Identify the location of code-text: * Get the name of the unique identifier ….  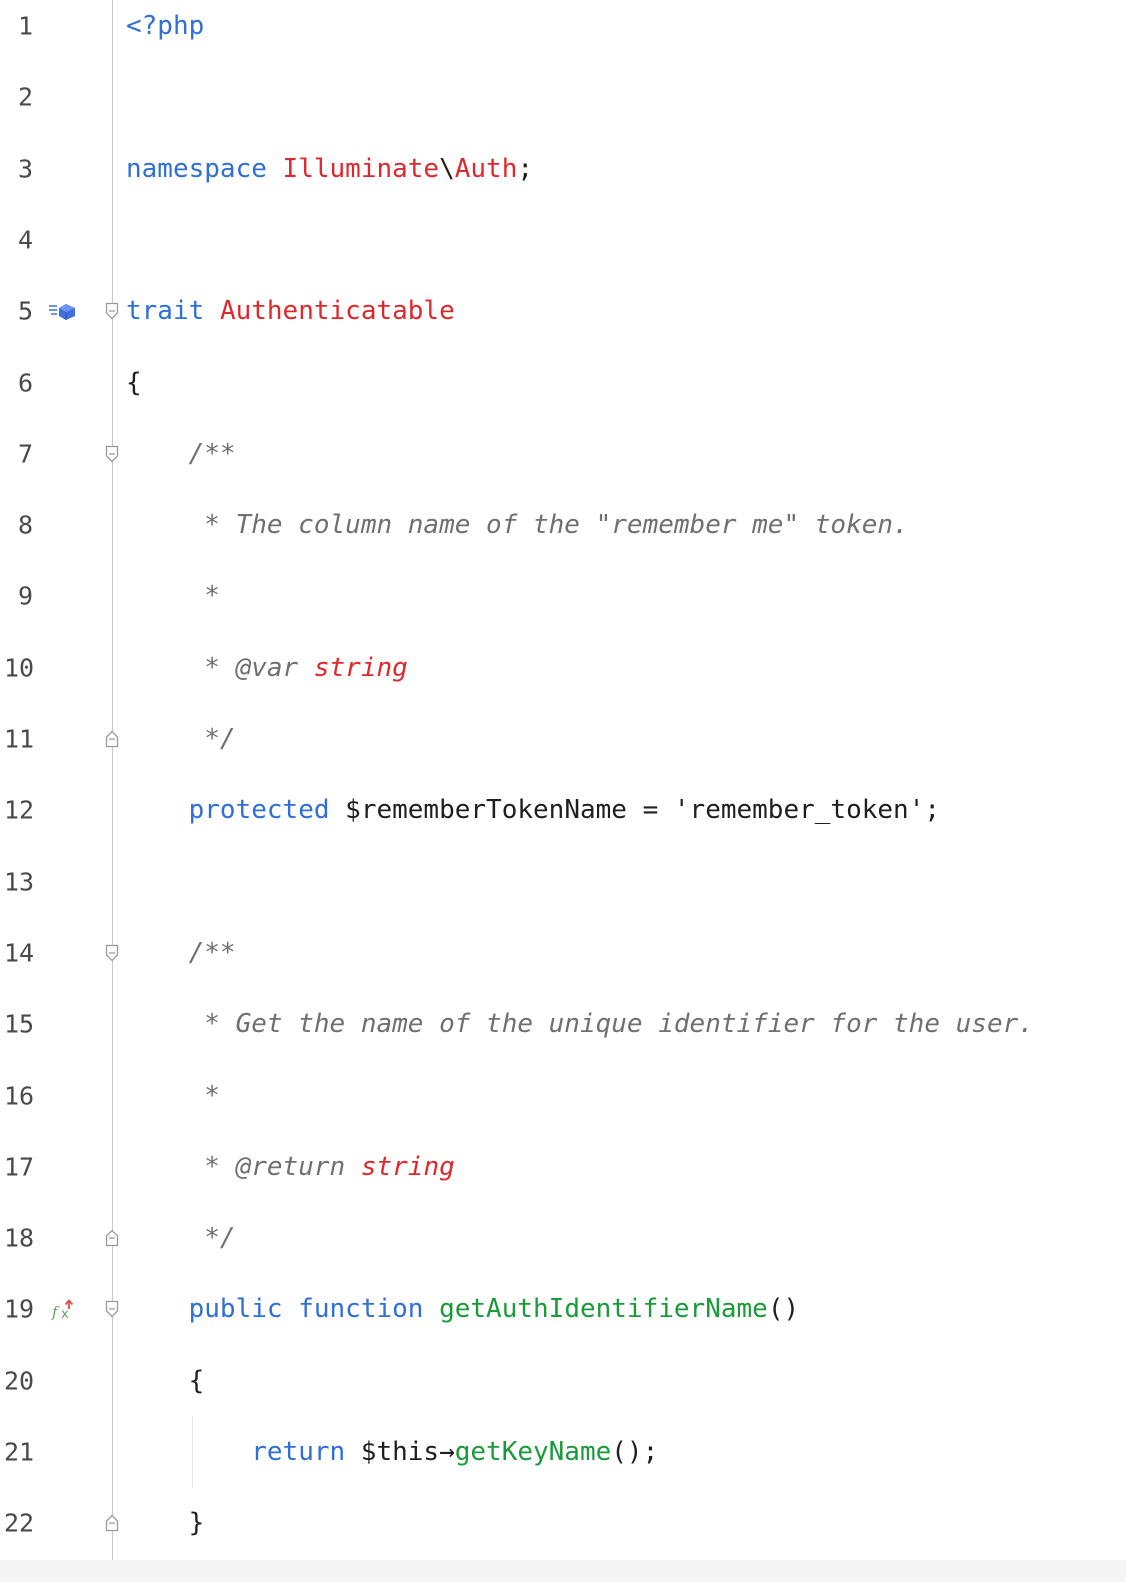
(580, 1024).